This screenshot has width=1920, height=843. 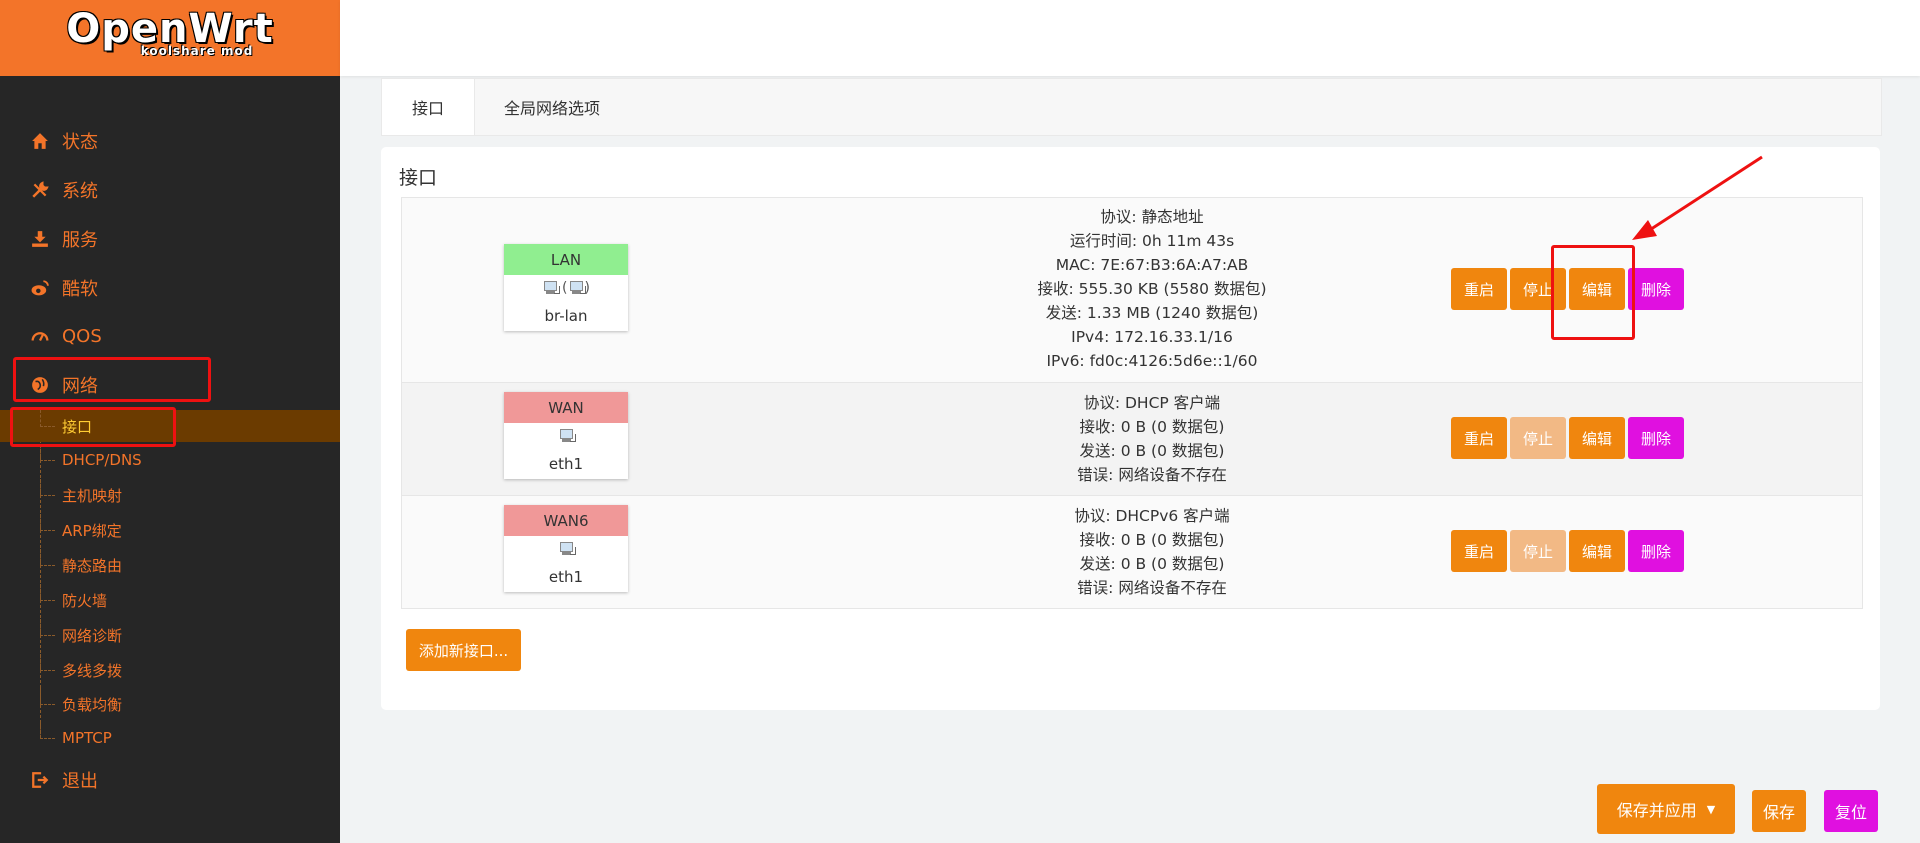 What do you see at coordinates (92, 565) in the screenshot?
I see `subitem-label: 静态路由` at bounding box center [92, 565].